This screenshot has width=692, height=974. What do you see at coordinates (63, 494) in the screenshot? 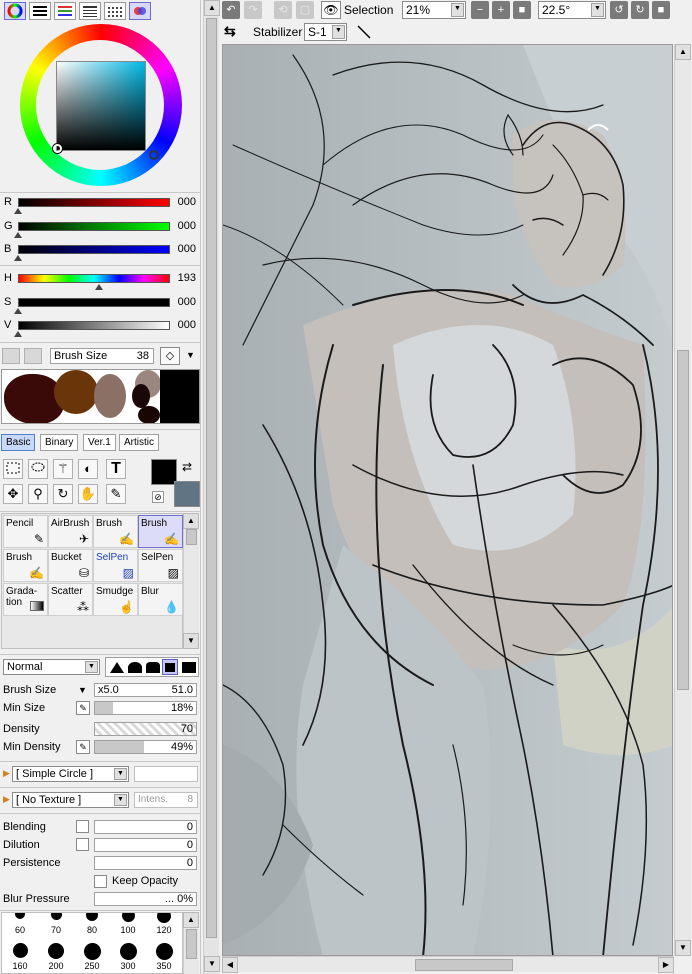
I see `rotate-icon: ↻` at bounding box center [63, 494].